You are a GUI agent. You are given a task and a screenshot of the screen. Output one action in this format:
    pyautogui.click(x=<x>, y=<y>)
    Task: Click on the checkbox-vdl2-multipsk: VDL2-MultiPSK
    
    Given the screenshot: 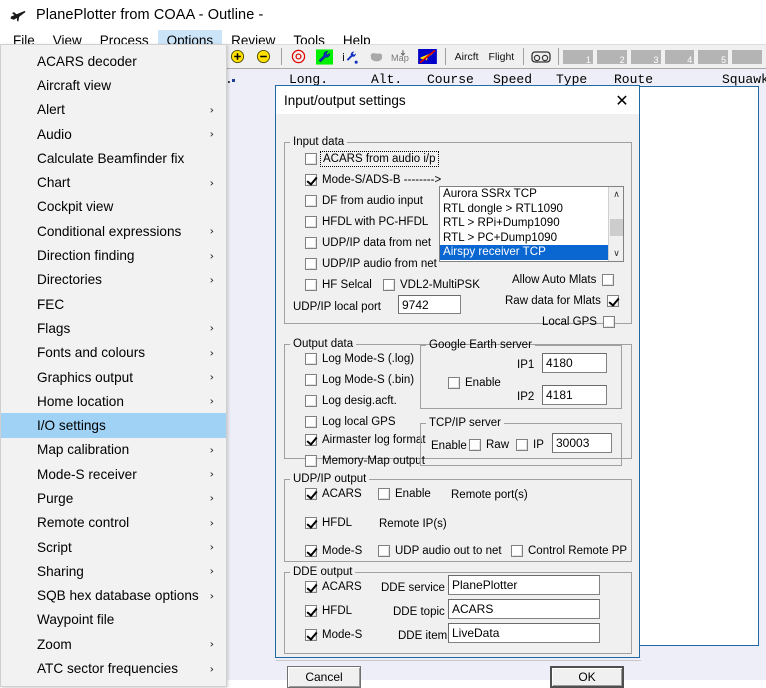 What is the action you would take?
    pyautogui.click(x=431, y=285)
    